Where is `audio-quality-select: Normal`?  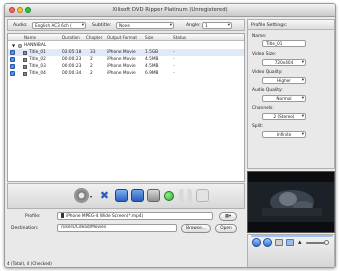 audio-quality-select: Normal is located at coordinates (284, 98).